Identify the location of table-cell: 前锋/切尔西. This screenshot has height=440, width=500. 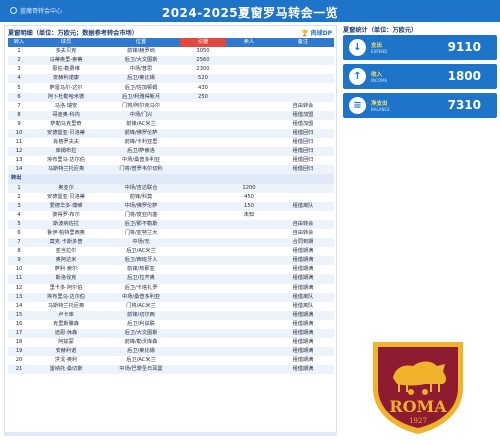
(141, 315).